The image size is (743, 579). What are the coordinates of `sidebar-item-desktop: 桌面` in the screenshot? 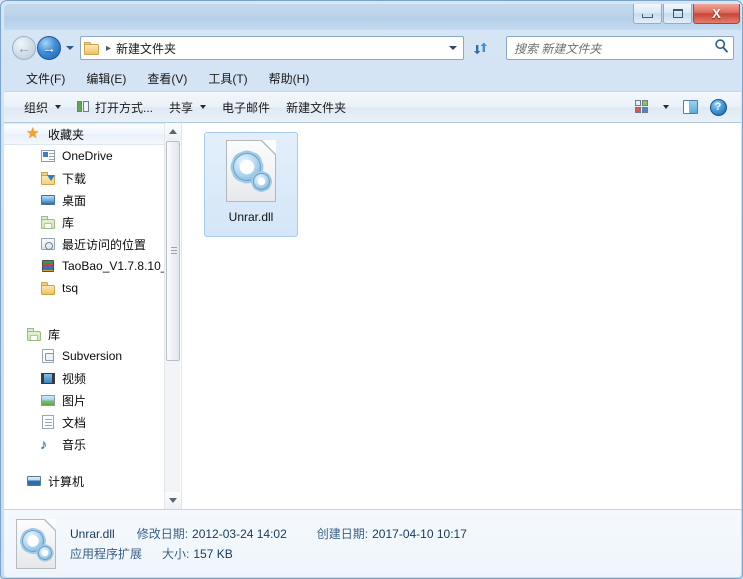 It's located at (92, 200).